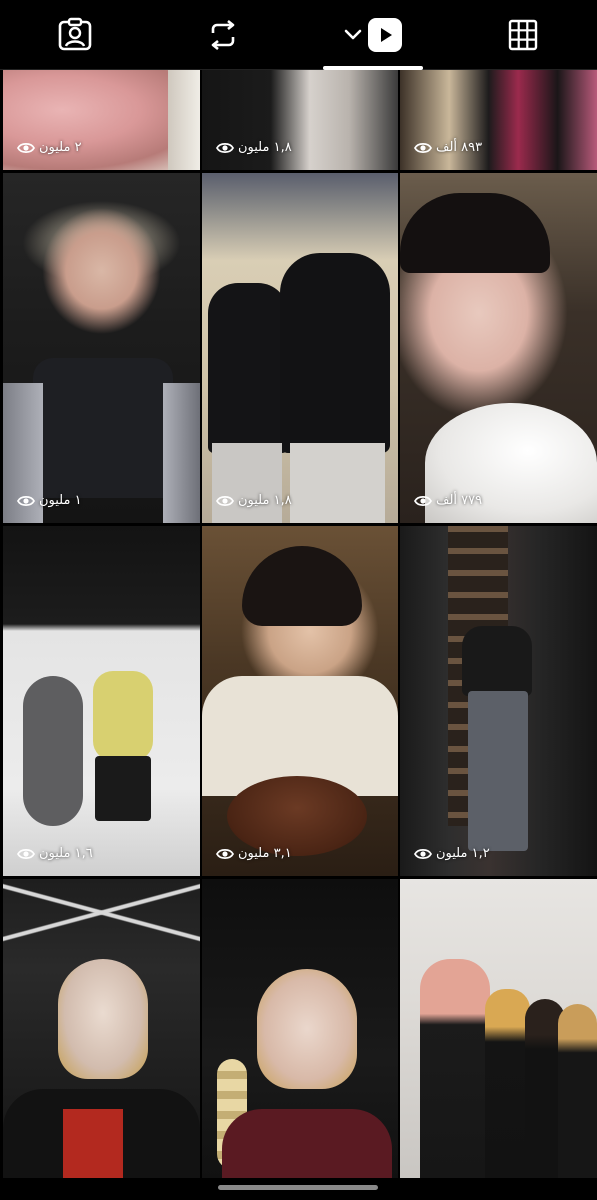 The height and width of the screenshot is (1200, 597). Describe the element at coordinates (498, 771) in the screenshot. I see `jeans` at that location.